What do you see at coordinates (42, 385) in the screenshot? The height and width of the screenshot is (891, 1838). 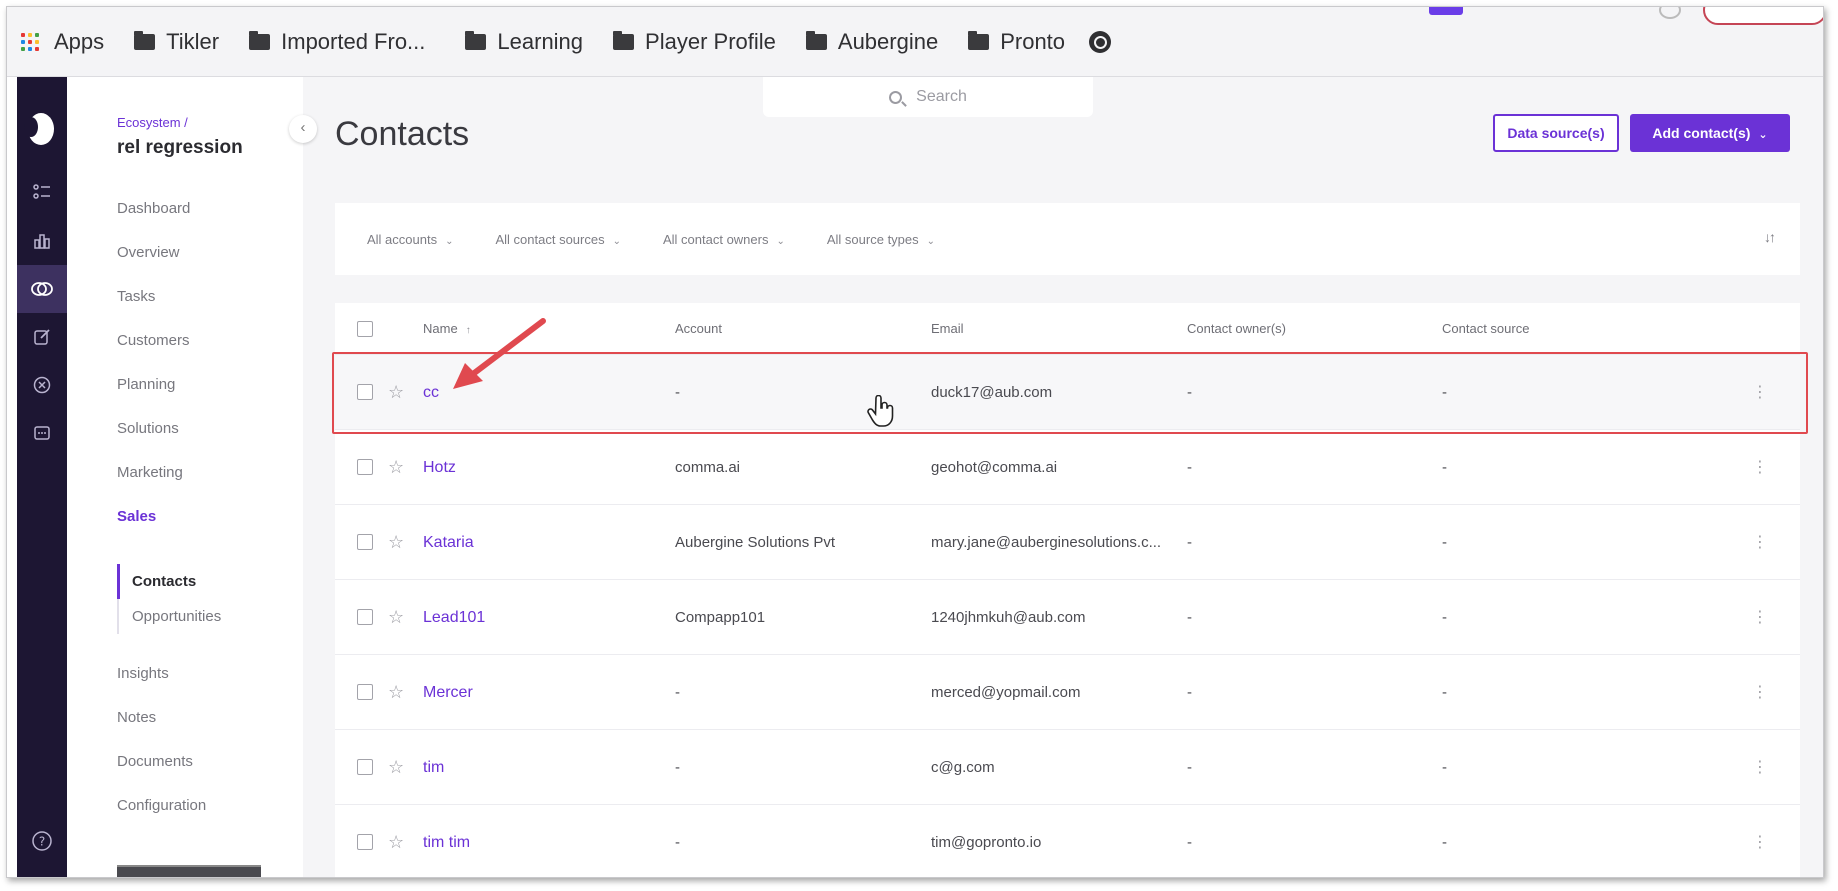 I see `cancel-circle-icon` at bounding box center [42, 385].